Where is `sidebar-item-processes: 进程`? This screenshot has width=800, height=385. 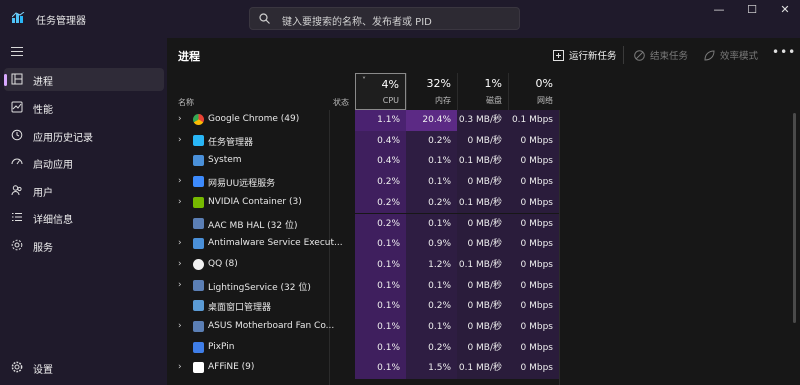
sidebar-item-processes: 进程 is located at coordinates (84, 79).